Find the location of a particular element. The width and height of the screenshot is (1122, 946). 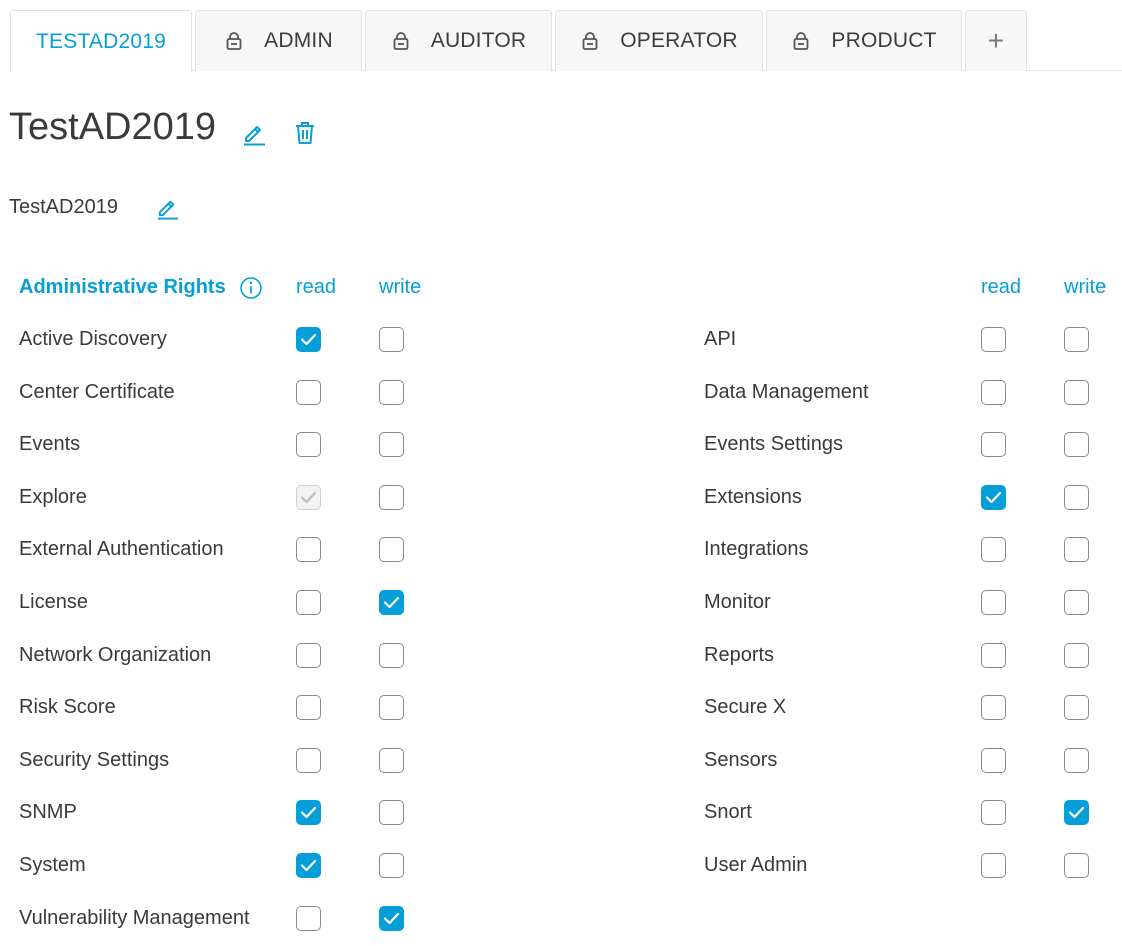

right-label: Extensions is located at coordinates (753, 496).